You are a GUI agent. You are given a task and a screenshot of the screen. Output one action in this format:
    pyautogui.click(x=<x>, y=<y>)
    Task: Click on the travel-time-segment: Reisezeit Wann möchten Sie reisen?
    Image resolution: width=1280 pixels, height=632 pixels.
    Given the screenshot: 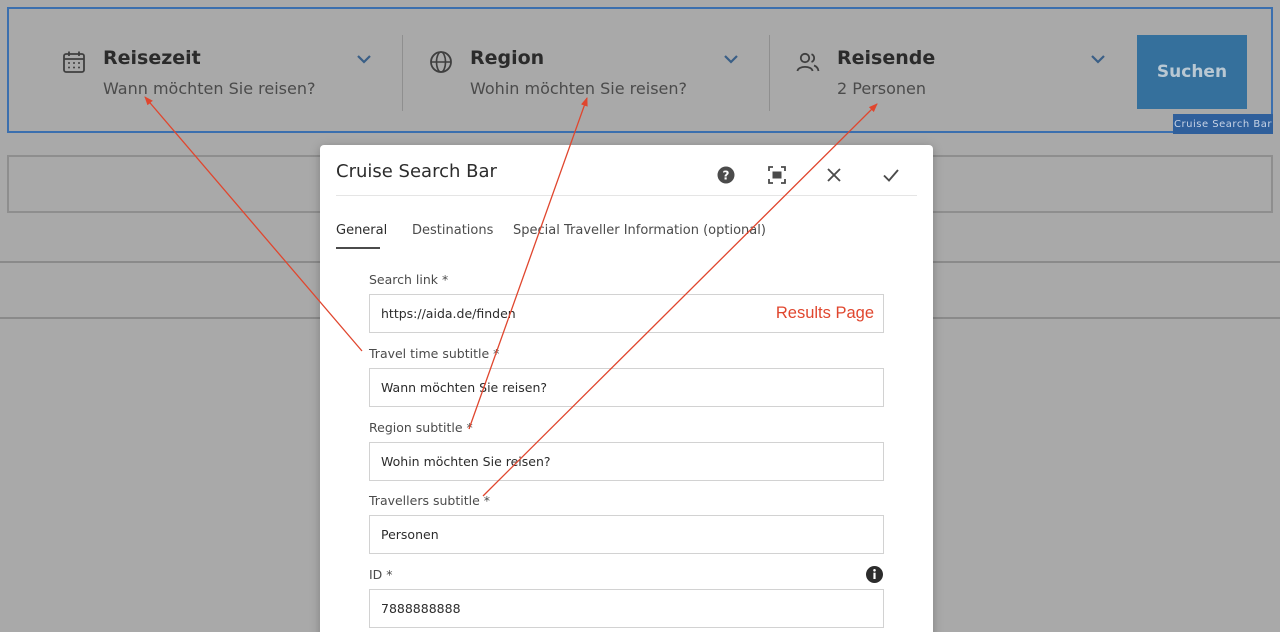 What is the action you would take?
    pyautogui.click(x=221, y=73)
    